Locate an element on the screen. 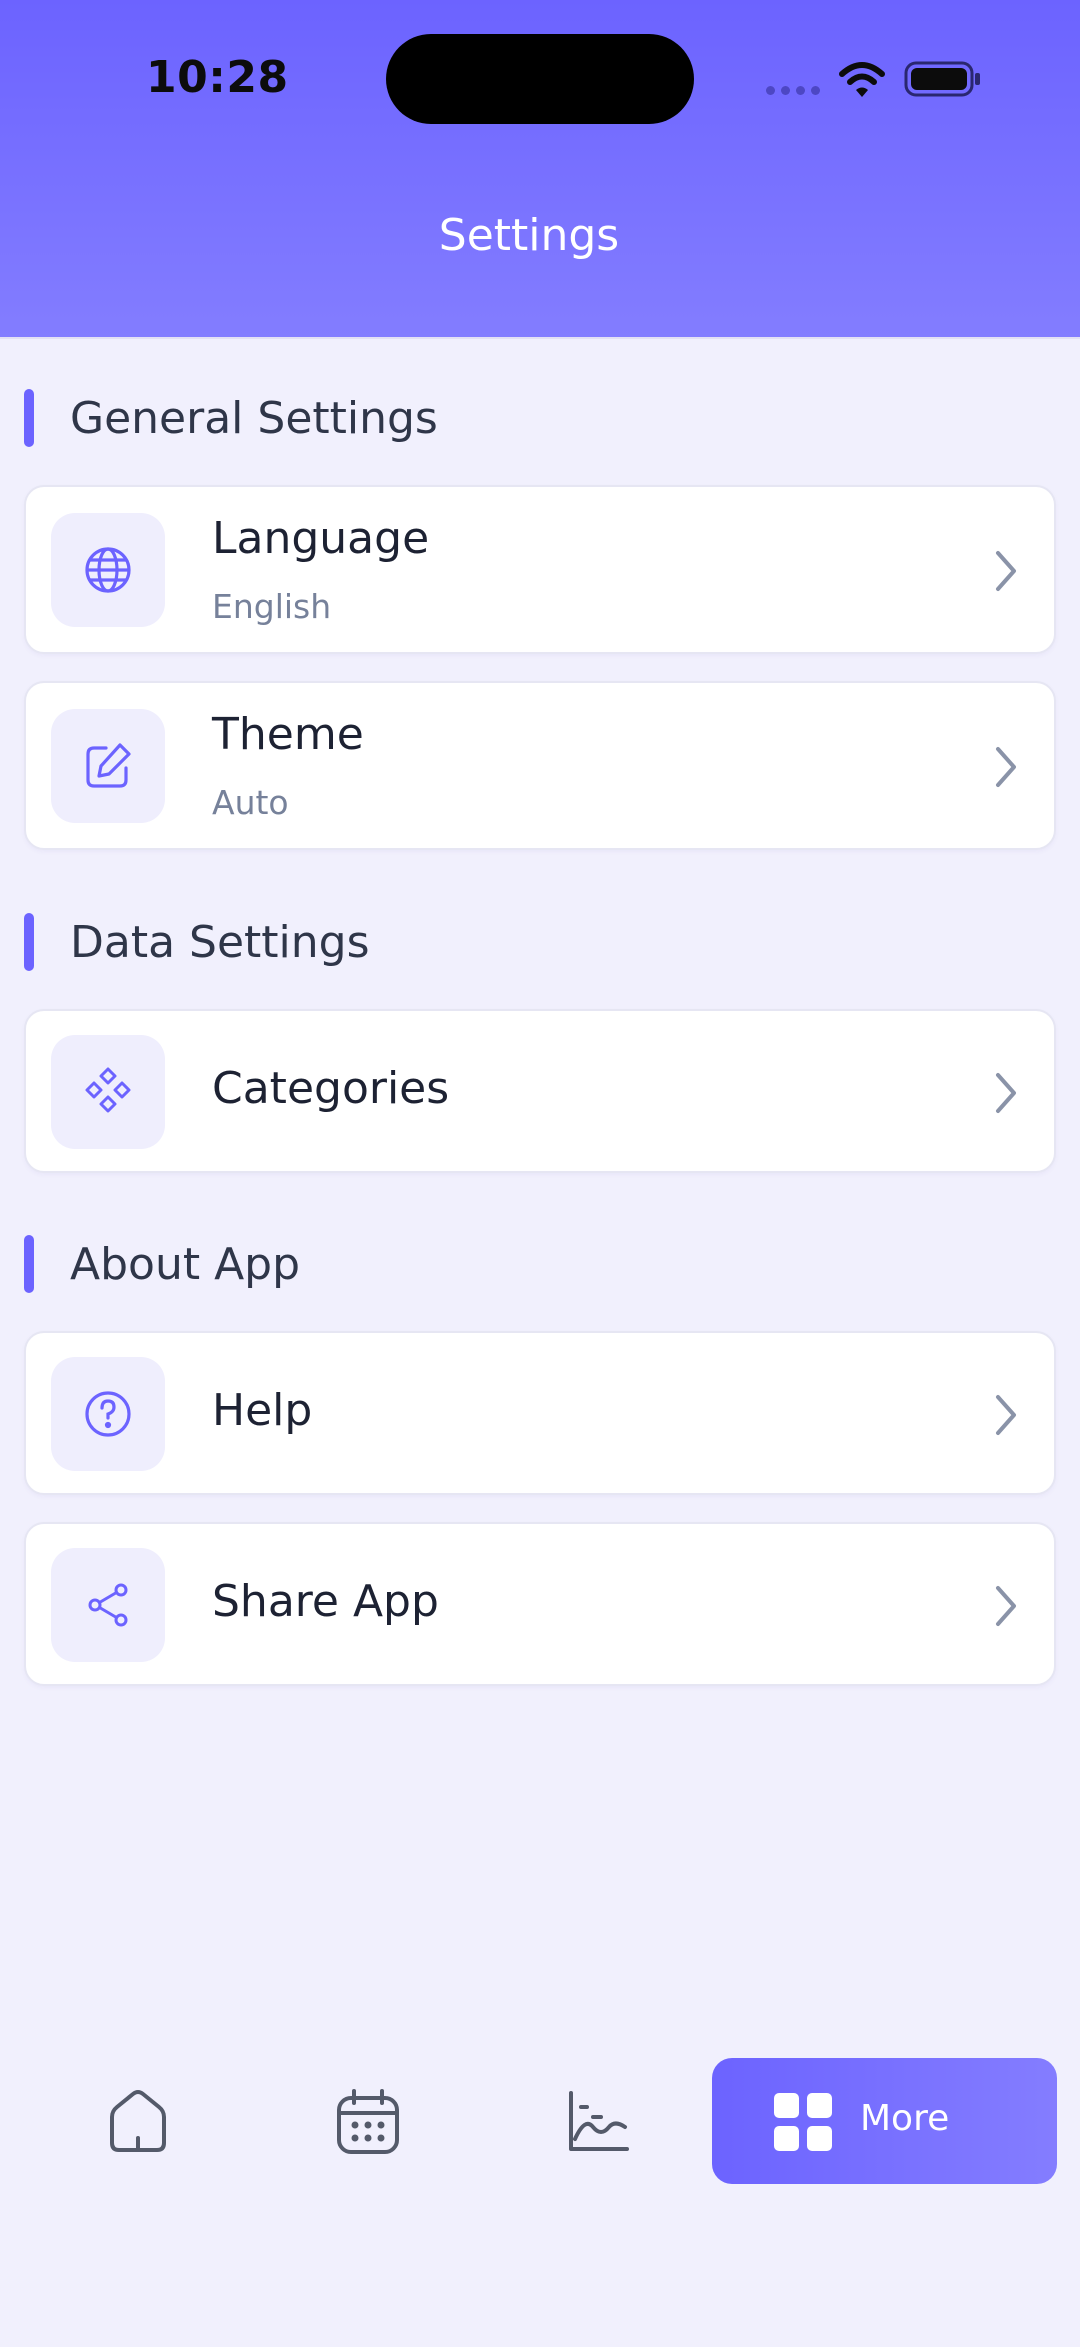 This screenshot has width=1080, height=2347. section-header-general: General Settings is located at coordinates (231, 418).